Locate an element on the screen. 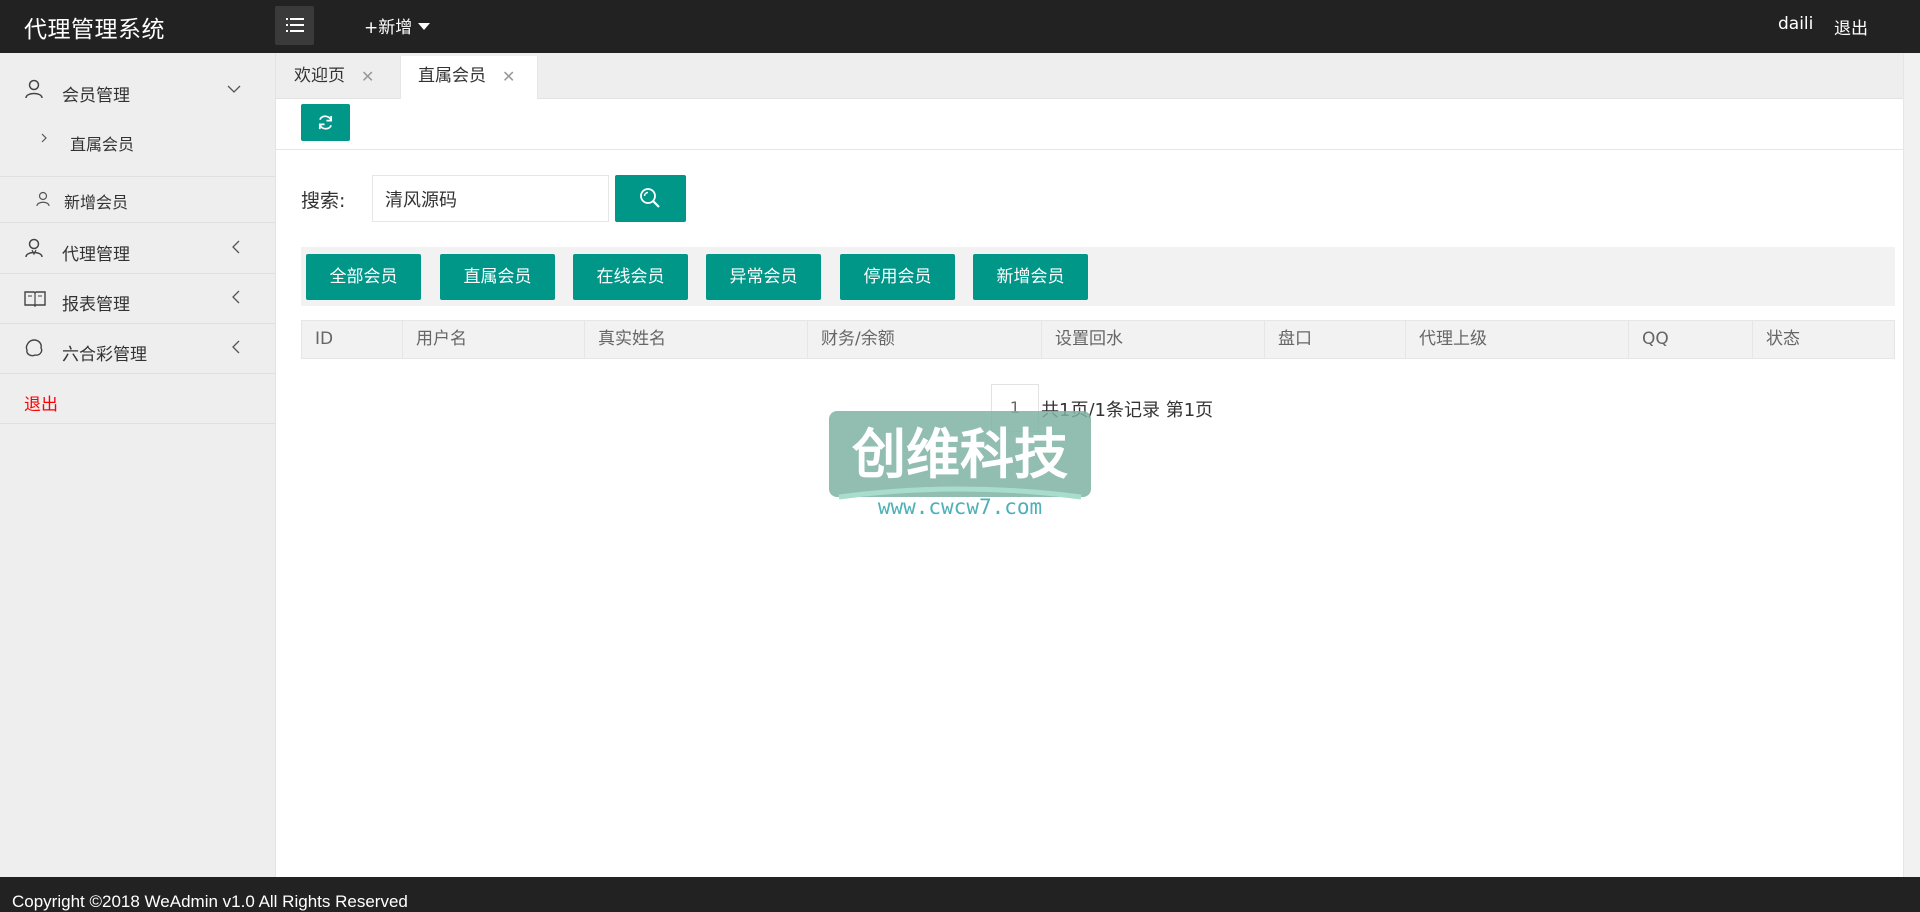  sidebar-item-direct-member: 直属会员 is located at coordinates (137, 142).